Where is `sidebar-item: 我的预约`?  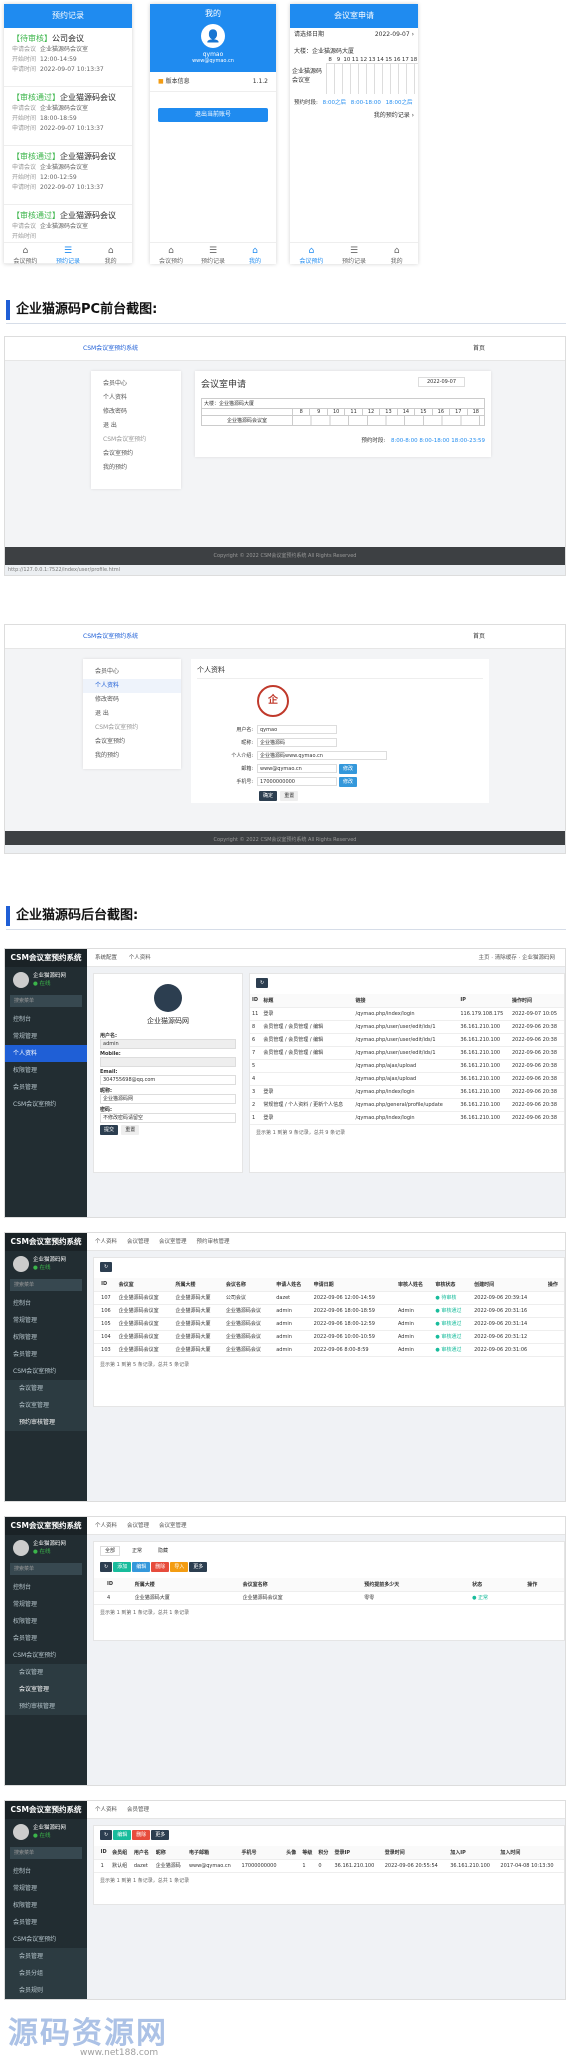 sidebar-item: 我的预约 is located at coordinates (136, 468).